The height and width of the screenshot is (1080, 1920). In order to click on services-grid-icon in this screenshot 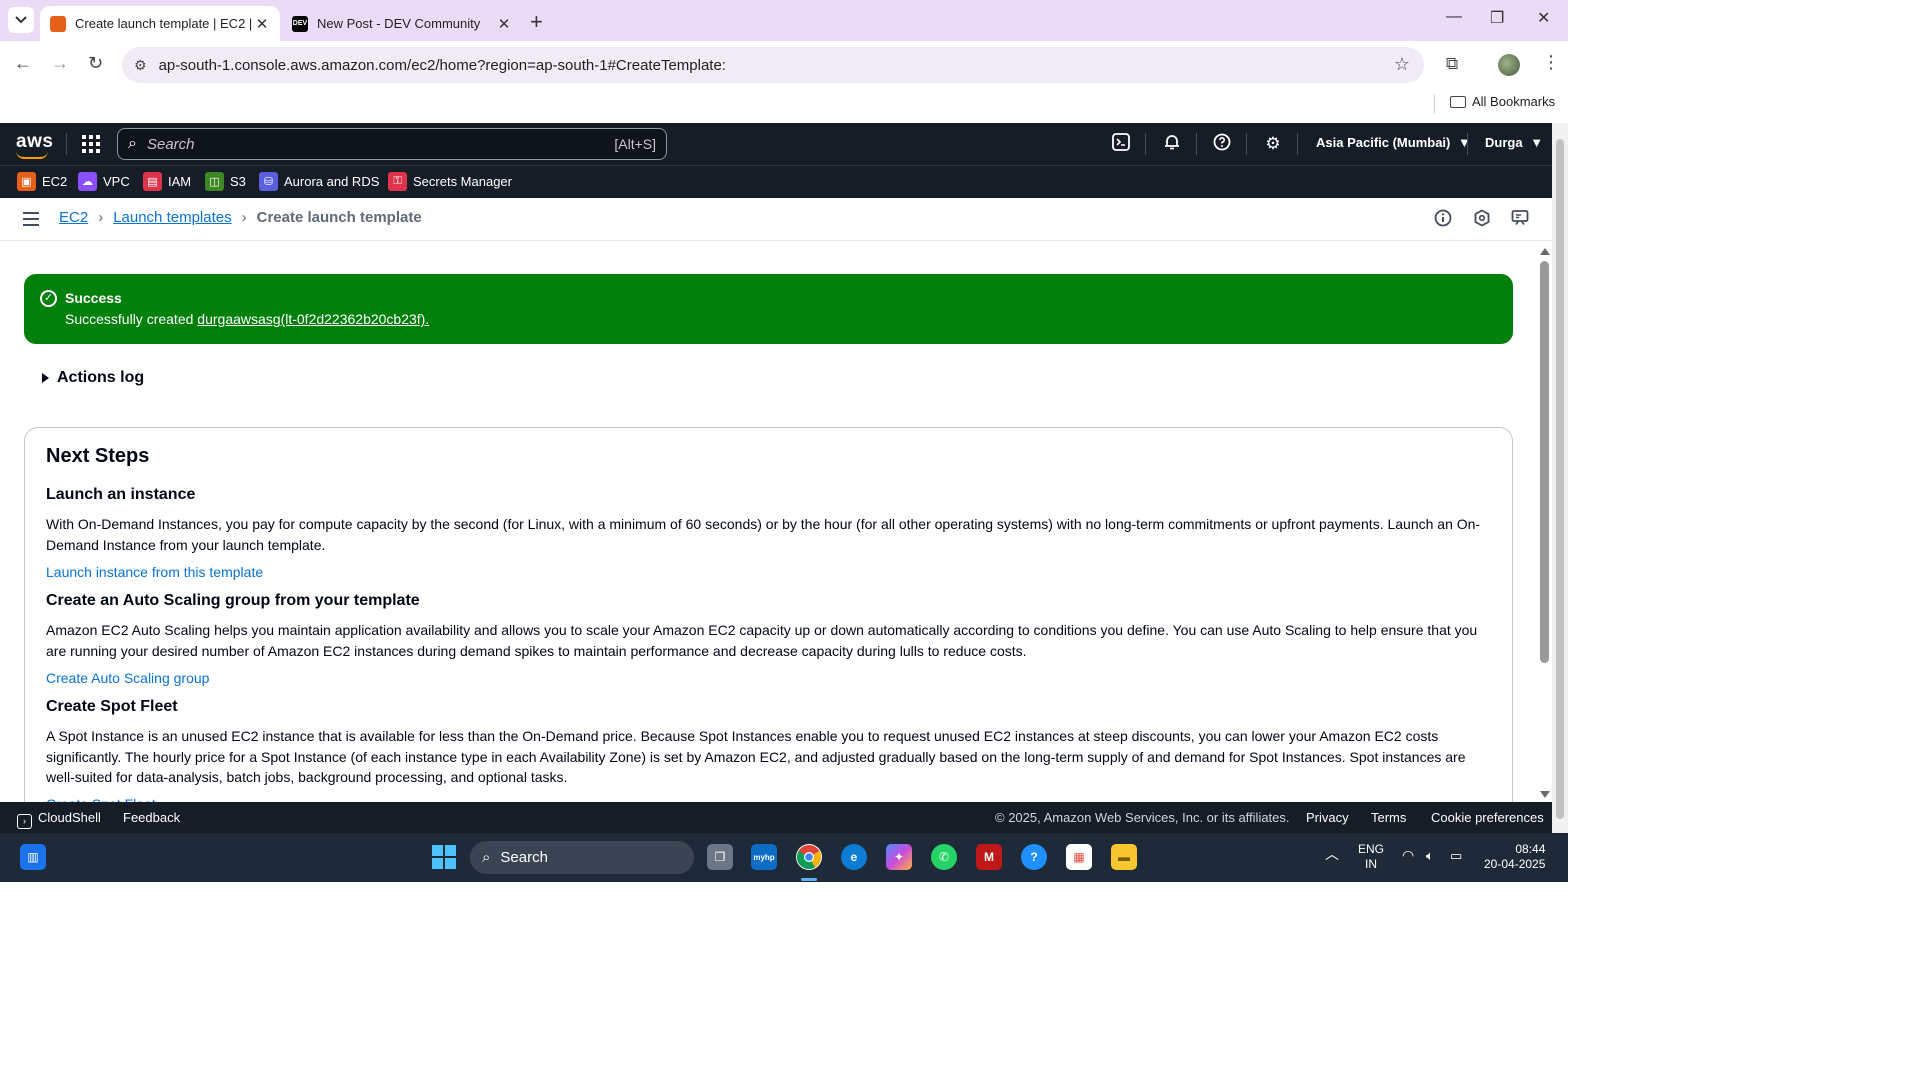, I will do `click(91, 144)`.